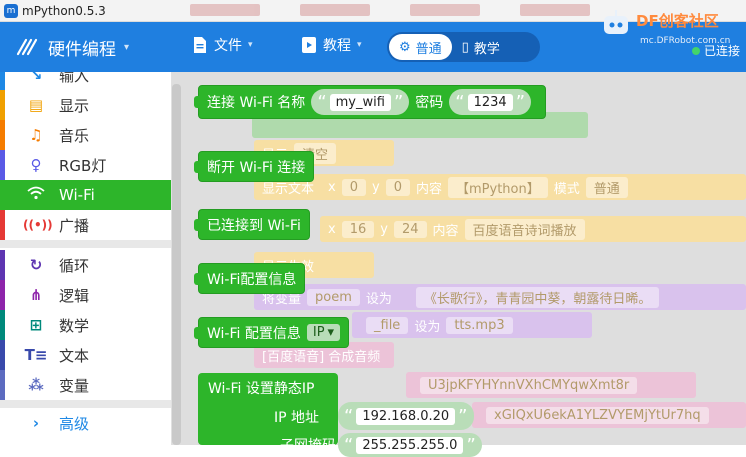 The height and width of the screenshot is (457, 746). What do you see at coordinates (332, 229) in the screenshot?
I see `ghost-label: x` at bounding box center [332, 229].